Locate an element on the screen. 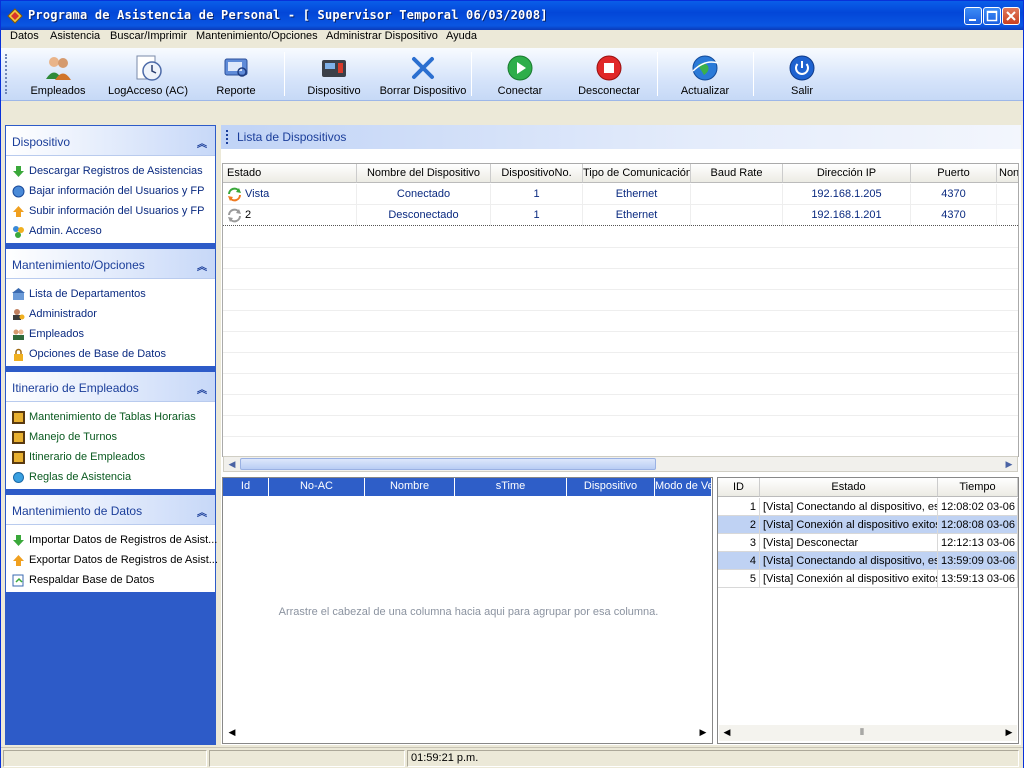  menu-datos: Datos is located at coordinates (24, 36).